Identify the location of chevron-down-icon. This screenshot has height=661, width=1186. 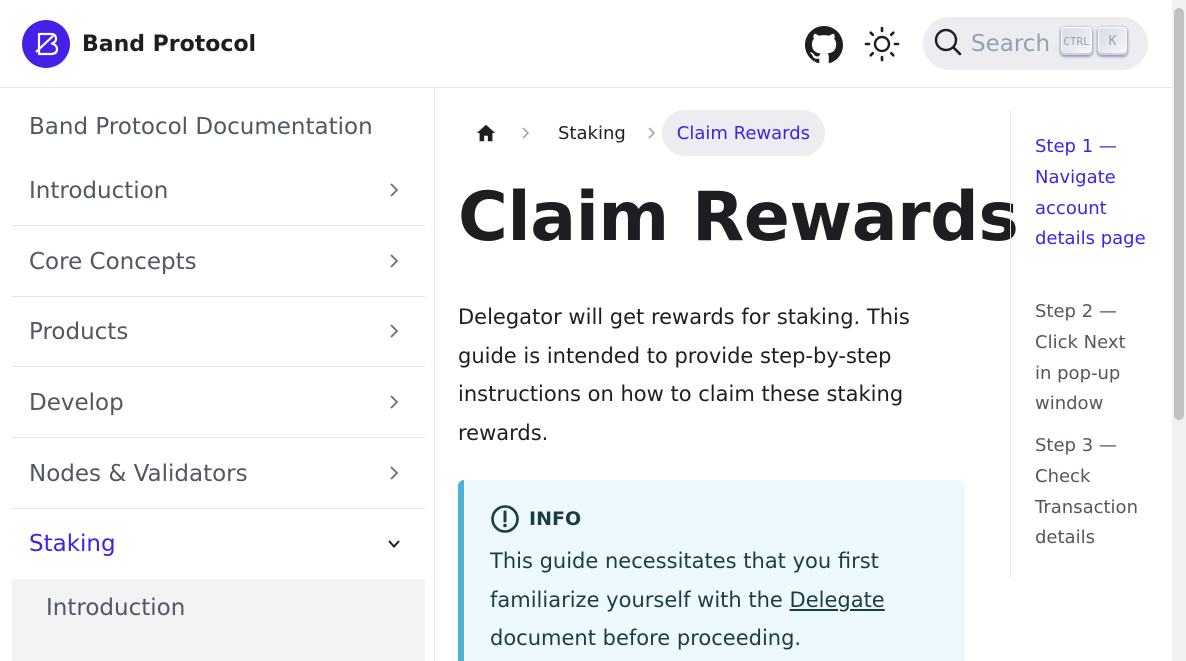
(394, 544).